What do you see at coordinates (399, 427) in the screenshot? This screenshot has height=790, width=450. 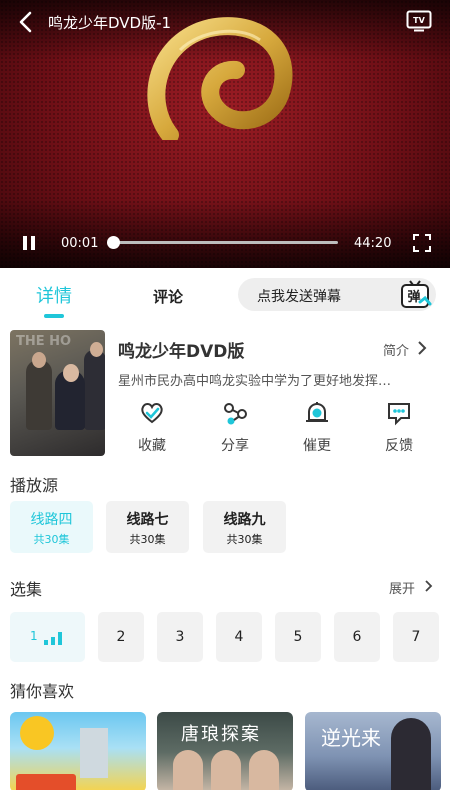 I see `feedback-button: 反馈` at bounding box center [399, 427].